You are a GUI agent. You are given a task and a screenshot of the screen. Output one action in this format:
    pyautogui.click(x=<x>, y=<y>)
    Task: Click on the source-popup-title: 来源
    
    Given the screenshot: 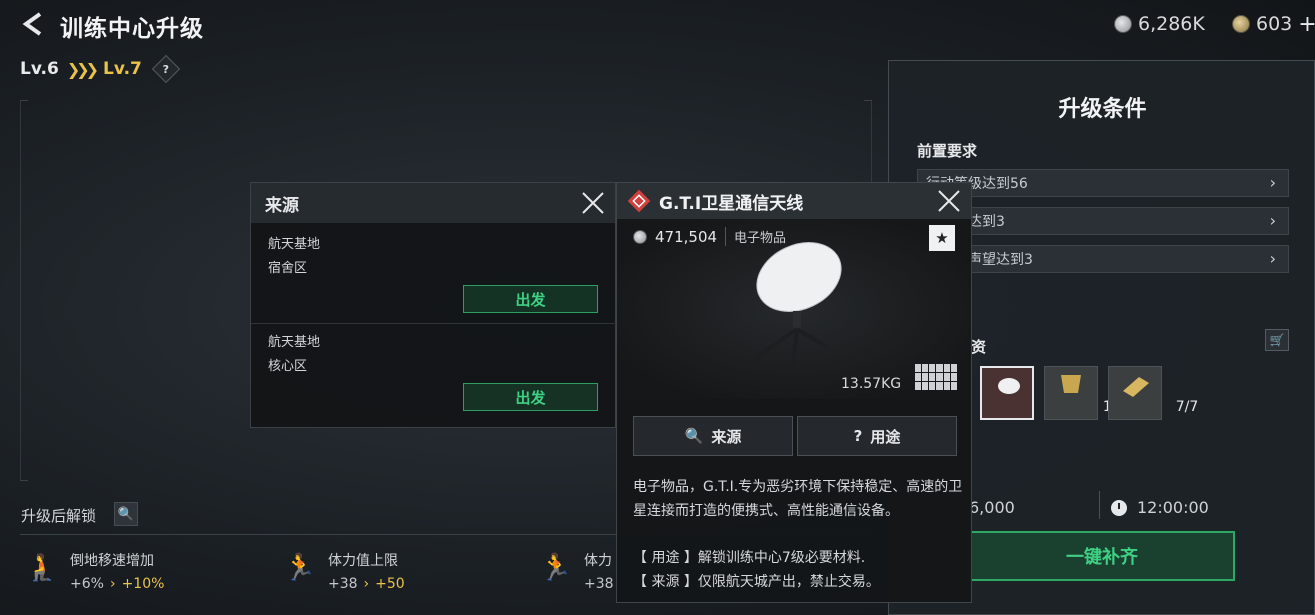 What is the action you would take?
    pyautogui.click(x=433, y=203)
    